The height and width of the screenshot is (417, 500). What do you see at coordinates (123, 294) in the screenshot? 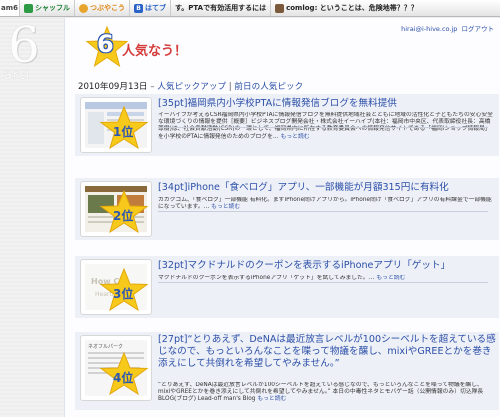
I see `rank-label: 3位` at bounding box center [123, 294].